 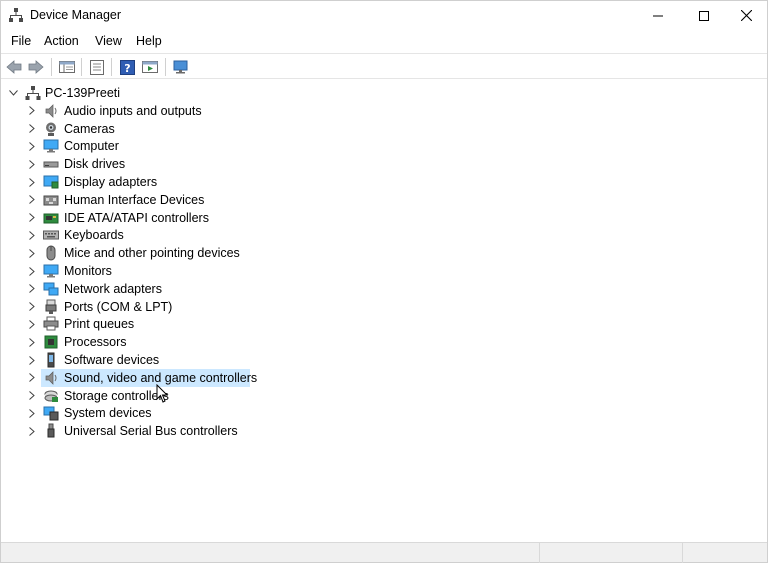 I want to click on tree-item: Sound, video and game controllers, so click(x=202, y=377).